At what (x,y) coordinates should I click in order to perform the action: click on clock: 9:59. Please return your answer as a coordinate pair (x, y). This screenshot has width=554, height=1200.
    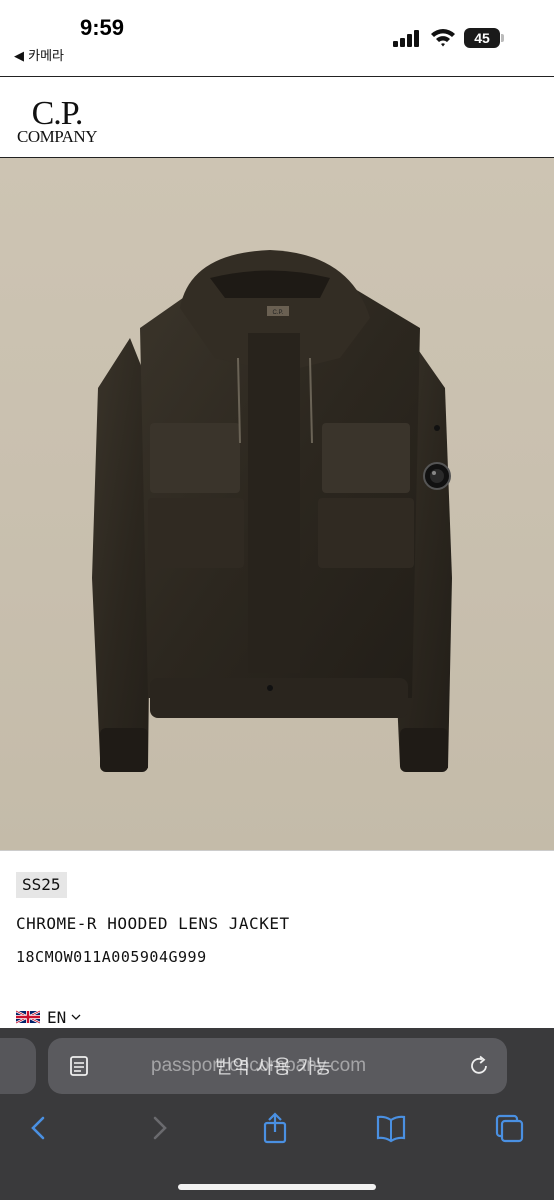
    Looking at the image, I should click on (102, 27).